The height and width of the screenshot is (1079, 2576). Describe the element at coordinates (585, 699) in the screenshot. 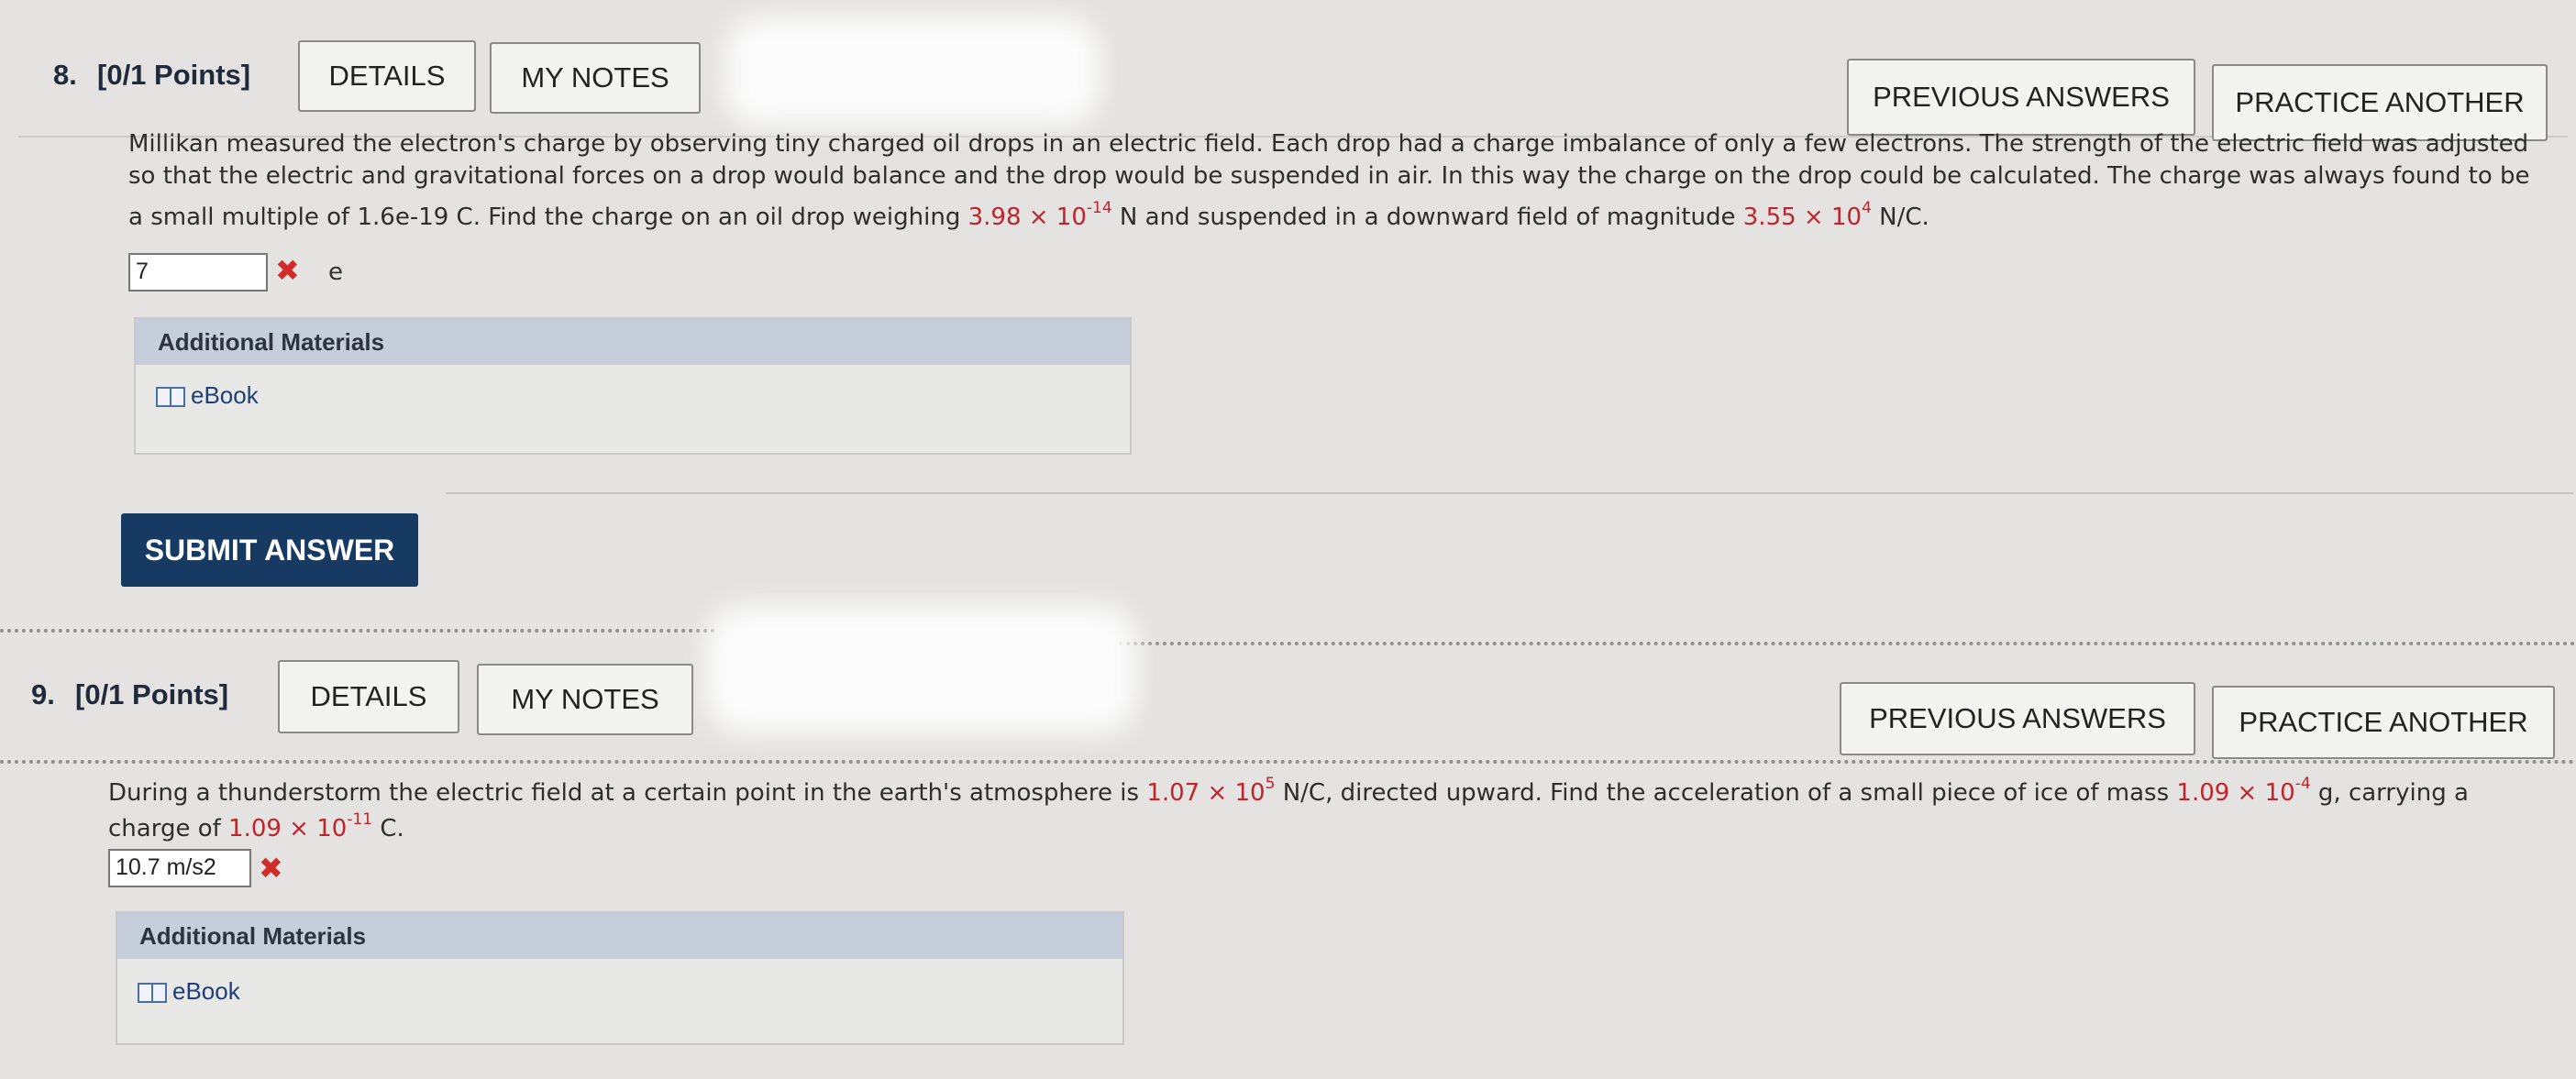

I see `q9-my-notes-button: MY NOTES` at that location.